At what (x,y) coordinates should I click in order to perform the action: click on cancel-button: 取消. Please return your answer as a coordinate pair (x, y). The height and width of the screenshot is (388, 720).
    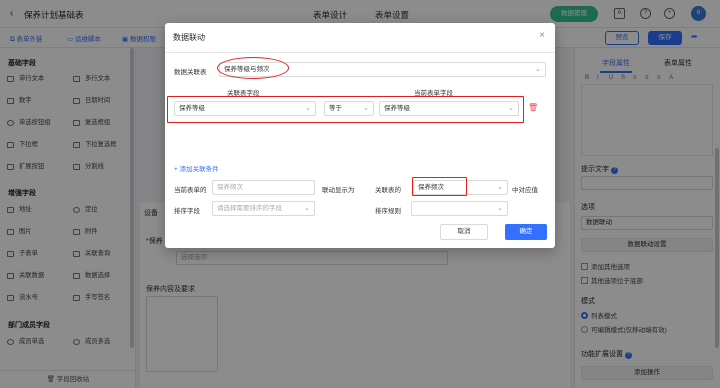
    Looking at the image, I should click on (464, 232).